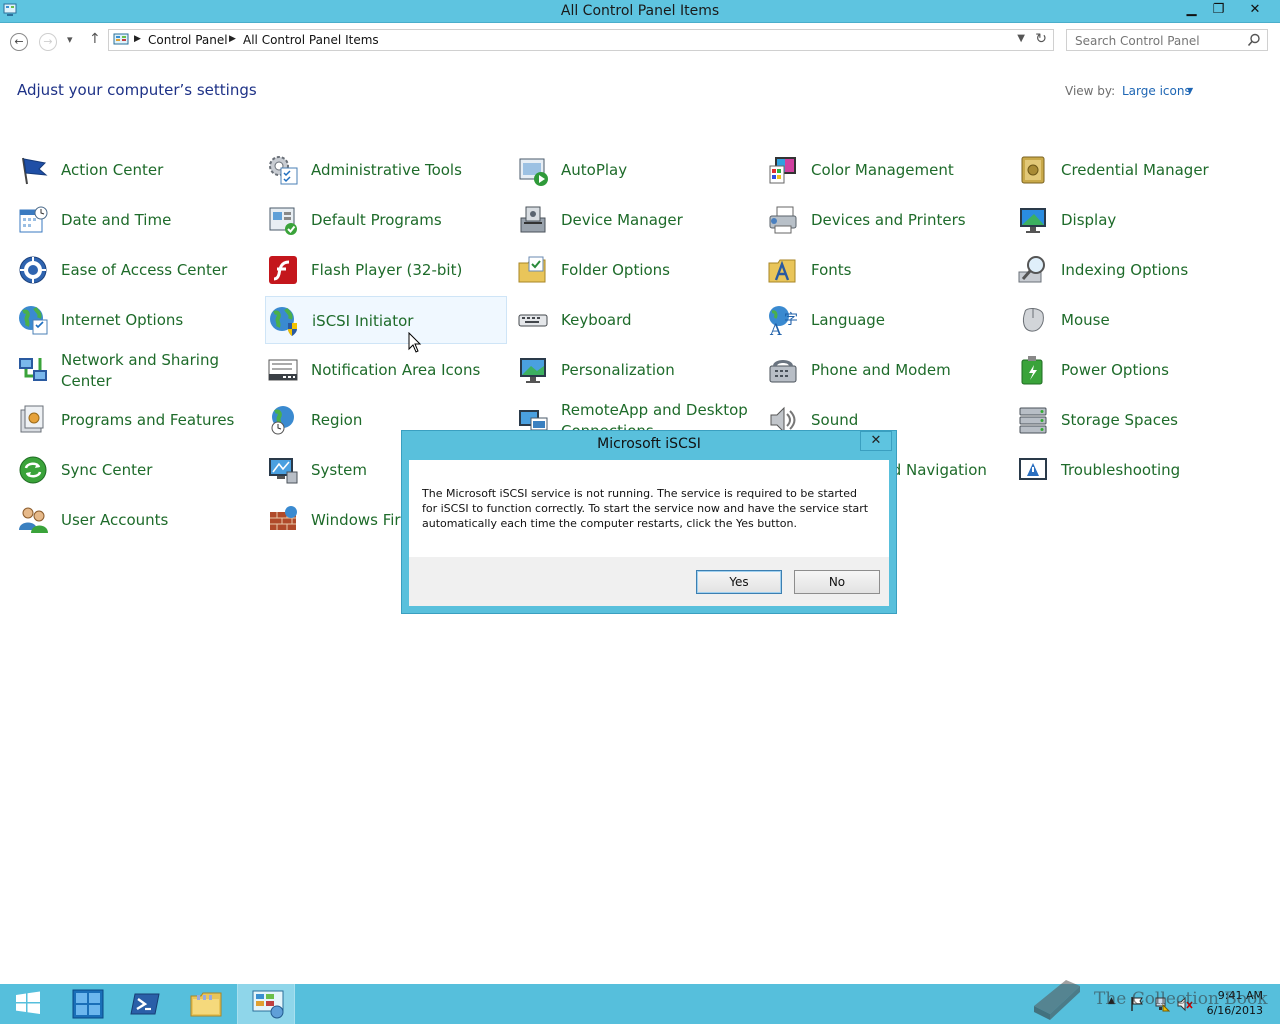 The width and height of the screenshot is (1280, 1026). What do you see at coordinates (136, 320) in the screenshot?
I see `cp-item-internet-options: Internet Options` at bounding box center [136, 320].